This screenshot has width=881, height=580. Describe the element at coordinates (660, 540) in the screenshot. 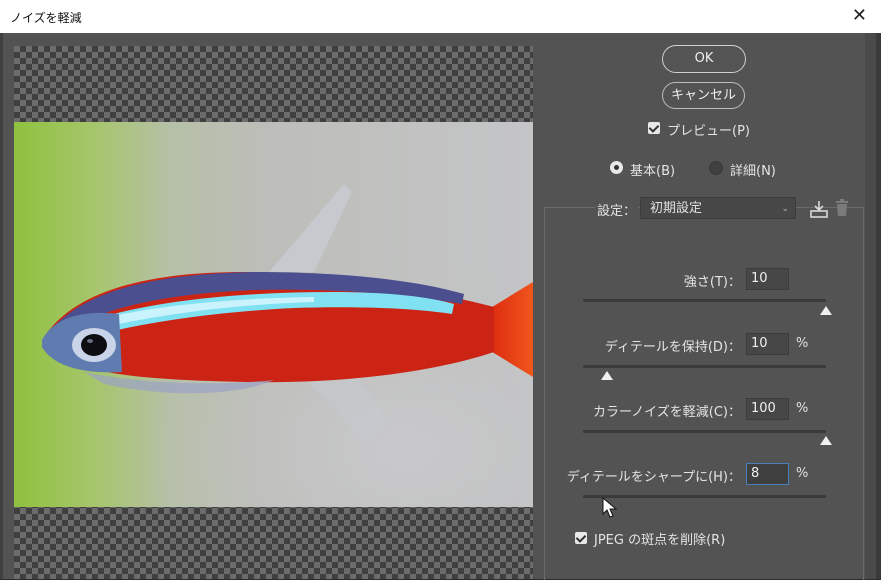

I see `jpeg-artifact-label: JPEG の斑点を削除(R)` at that location.